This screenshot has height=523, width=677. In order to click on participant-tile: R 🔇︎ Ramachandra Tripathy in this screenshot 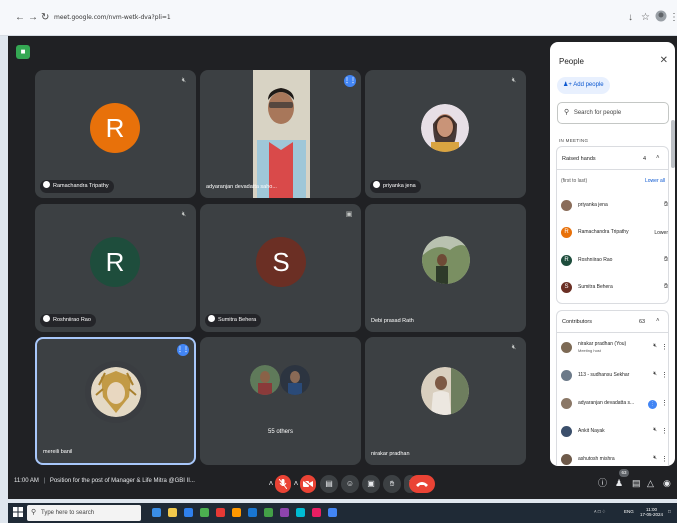, I will do `click(115, 134)`.